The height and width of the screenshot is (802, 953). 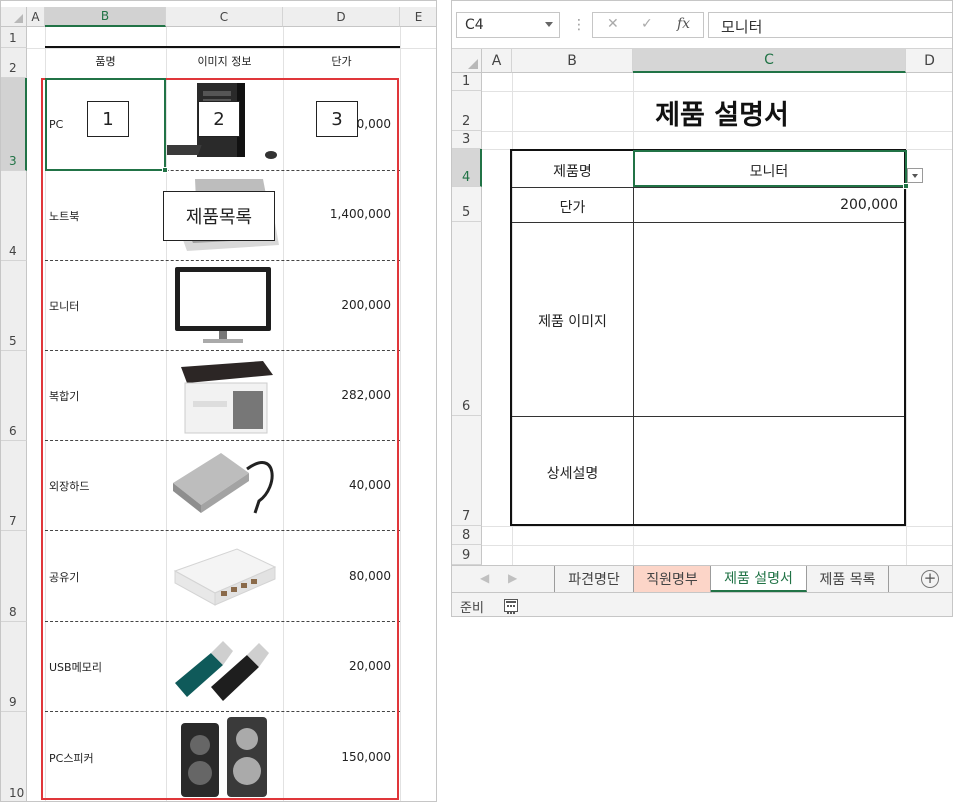 What do you see at coordinates (219, 216) in the screenshot?
I see `range-name-callout: 제품목록` at bounding box center [219, 216].